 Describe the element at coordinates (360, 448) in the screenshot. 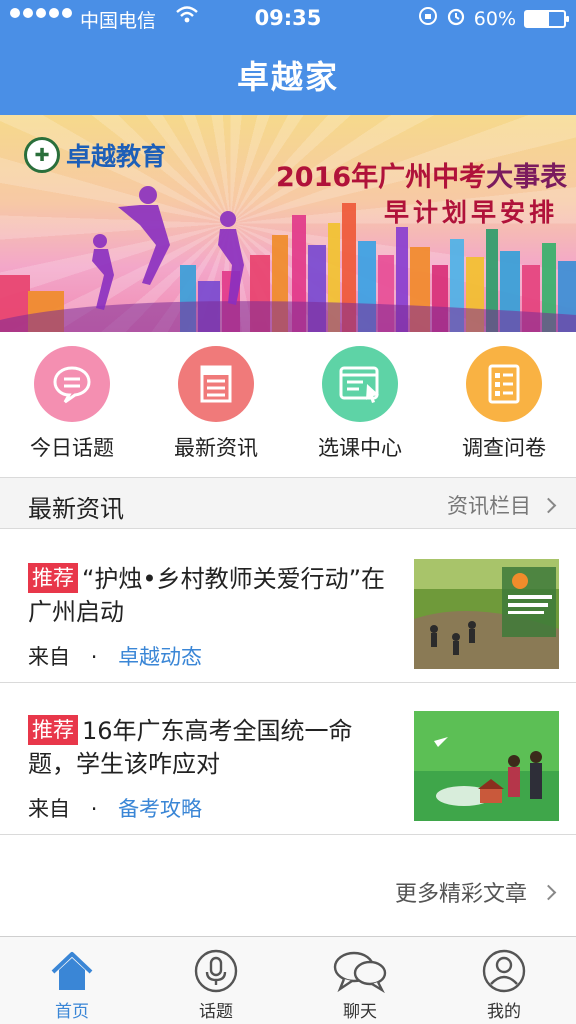

I see `quick-item-label: 选课中心` at that location.